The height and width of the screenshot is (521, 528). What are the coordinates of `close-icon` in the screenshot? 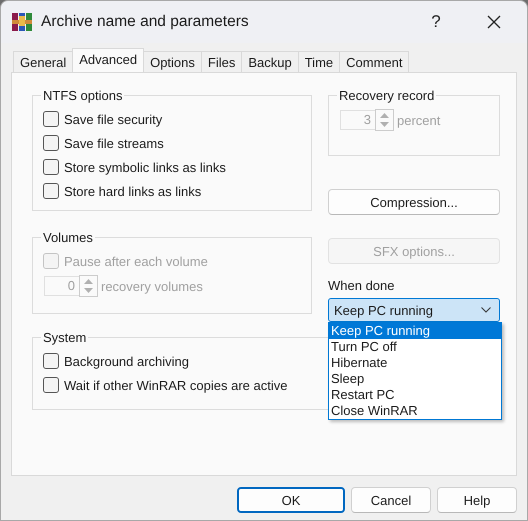 It's located at (494, 22).